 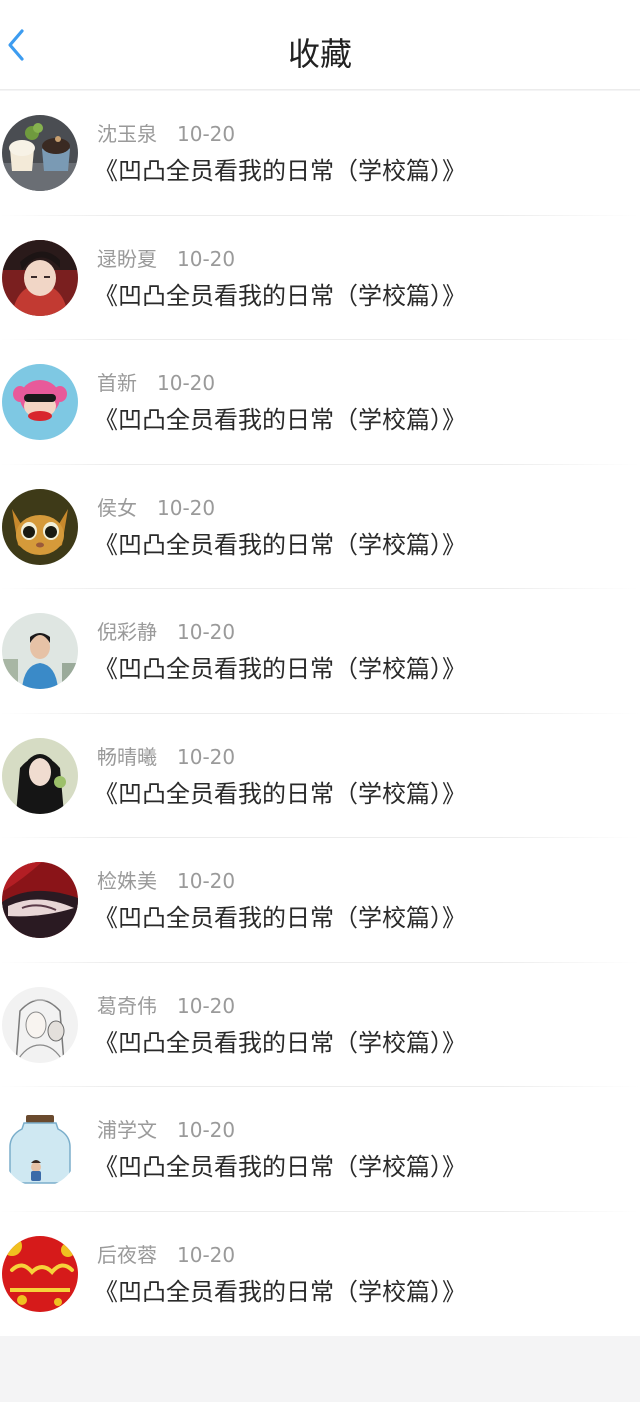 I want to click on author-name: 葛奇伟, so click(x=127, y=1005).